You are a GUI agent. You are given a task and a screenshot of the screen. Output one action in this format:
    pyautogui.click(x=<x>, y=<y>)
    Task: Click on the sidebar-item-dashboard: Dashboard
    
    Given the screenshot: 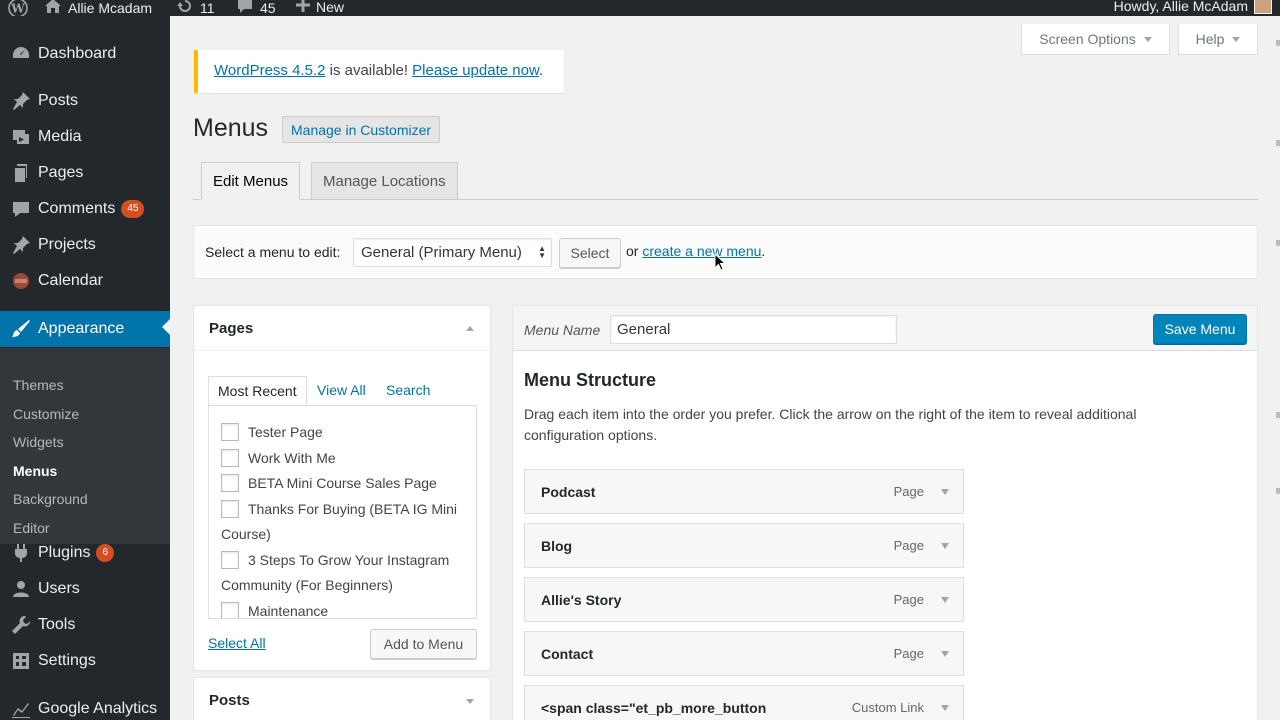 What is the action you would take?
    pyautogui.click(x=85, y=54)
    